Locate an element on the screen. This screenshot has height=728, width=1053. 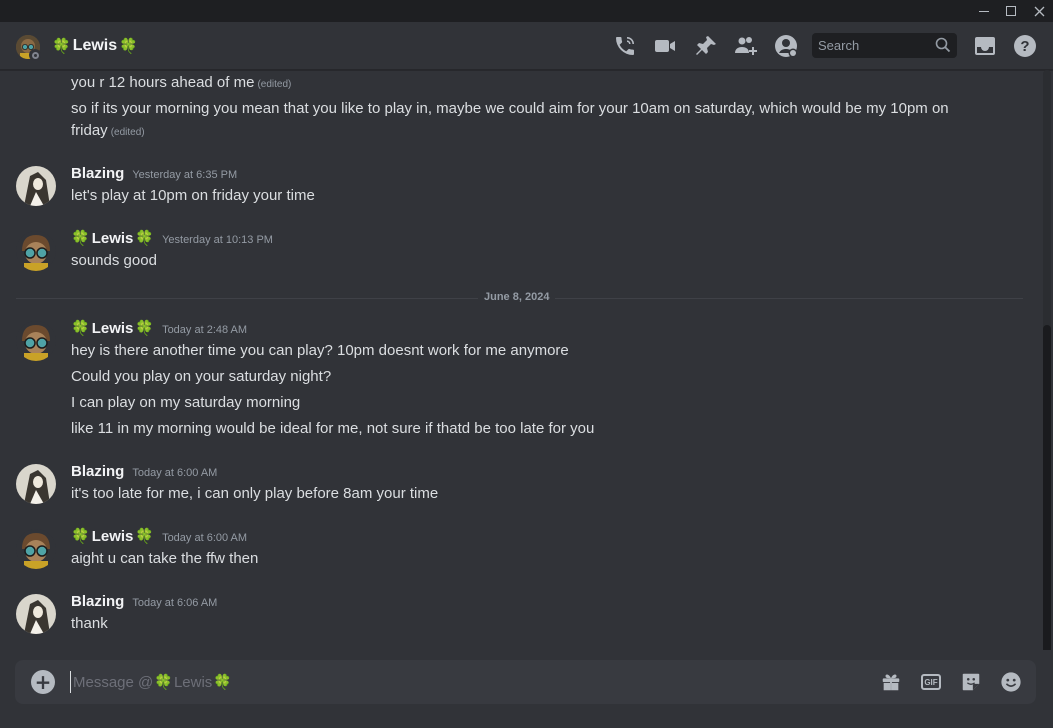
message-input: Message @ 🍀 Lewis 🍀 is located at coordinates (151, 682).